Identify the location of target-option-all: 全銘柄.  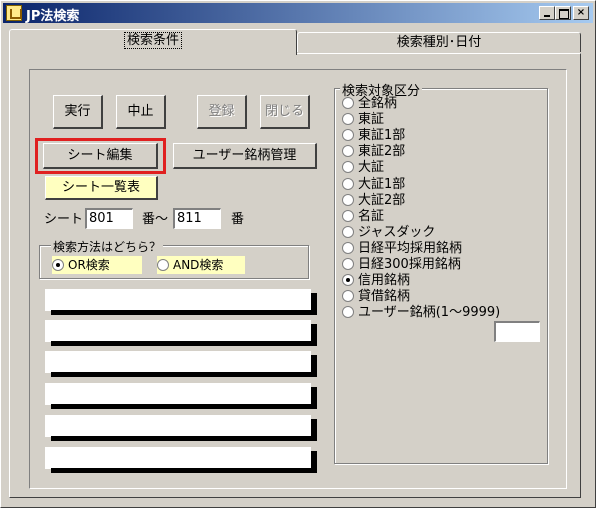
(369, 104).